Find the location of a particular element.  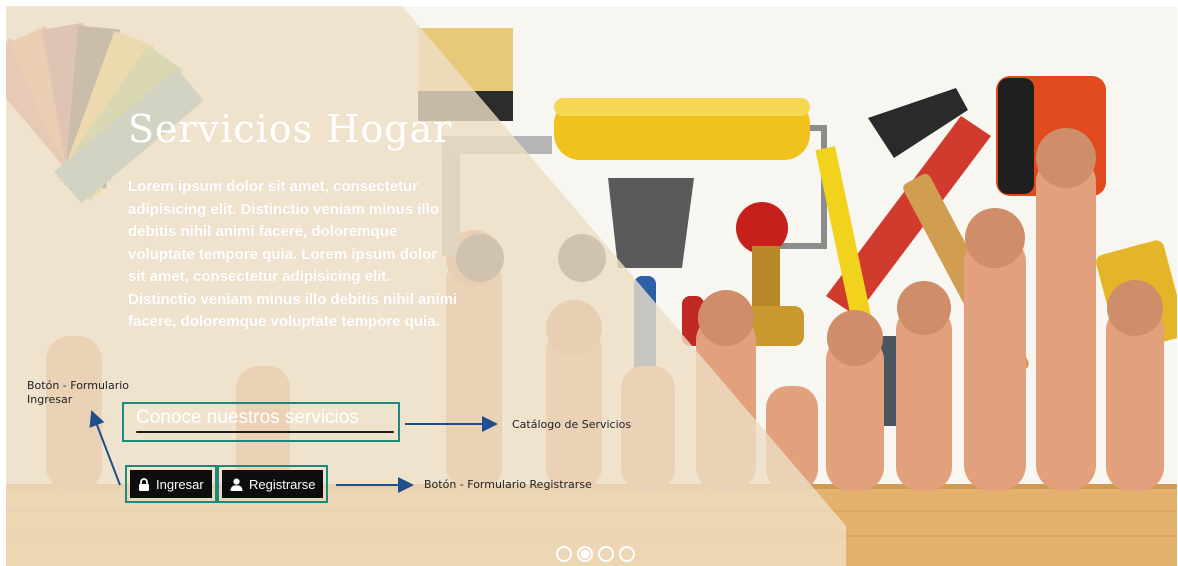

login-button-label: Ingresar is located at coordinates (180, 484).